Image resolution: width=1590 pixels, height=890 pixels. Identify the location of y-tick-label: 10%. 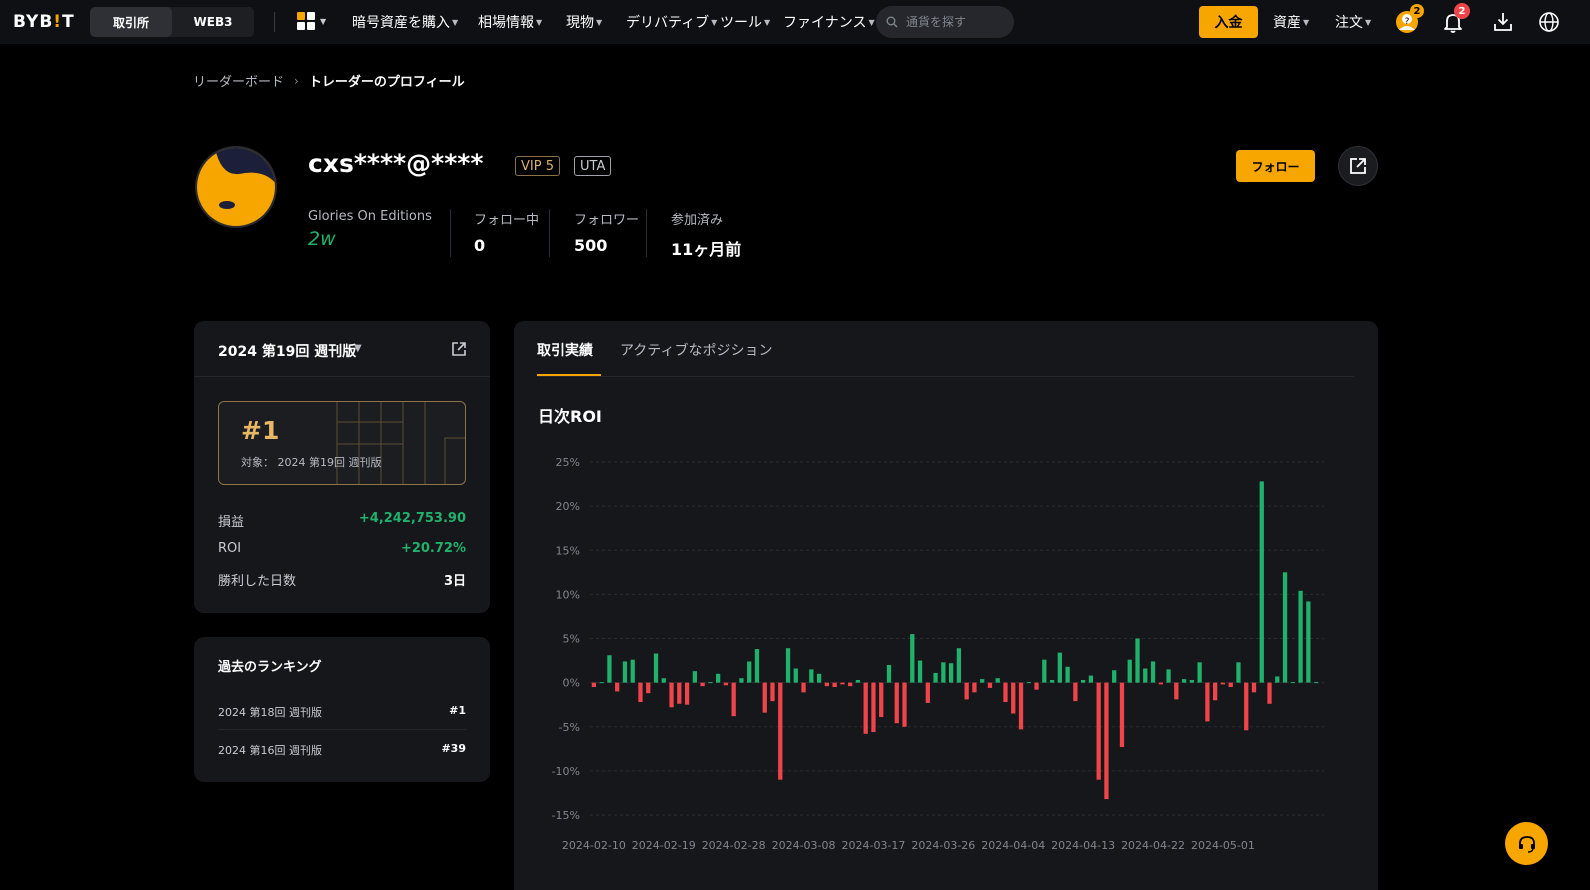
(568, 594).